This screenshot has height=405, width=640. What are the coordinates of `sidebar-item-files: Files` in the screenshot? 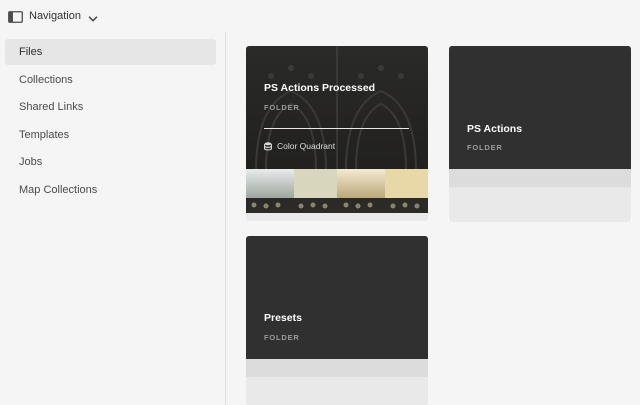 It's located at (110, 52).